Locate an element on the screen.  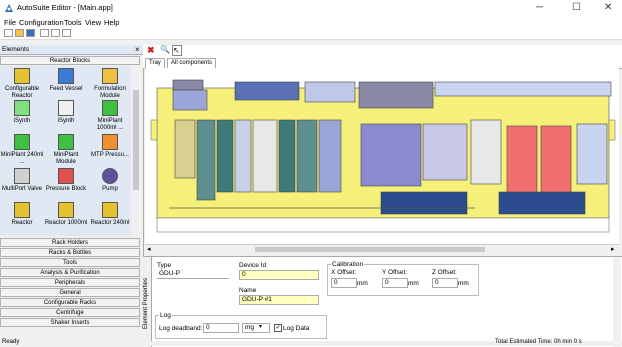
cut-icon is located at coordinates (44, 33).